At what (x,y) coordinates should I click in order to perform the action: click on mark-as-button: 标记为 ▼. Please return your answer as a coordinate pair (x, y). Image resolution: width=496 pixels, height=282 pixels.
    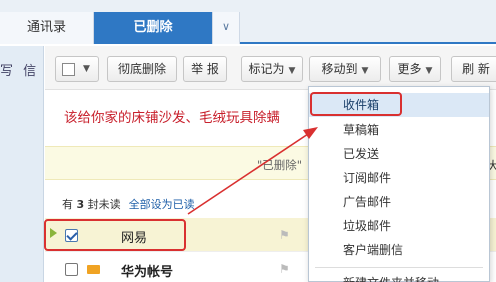
    Looking at the image, I should click on (272, 69).